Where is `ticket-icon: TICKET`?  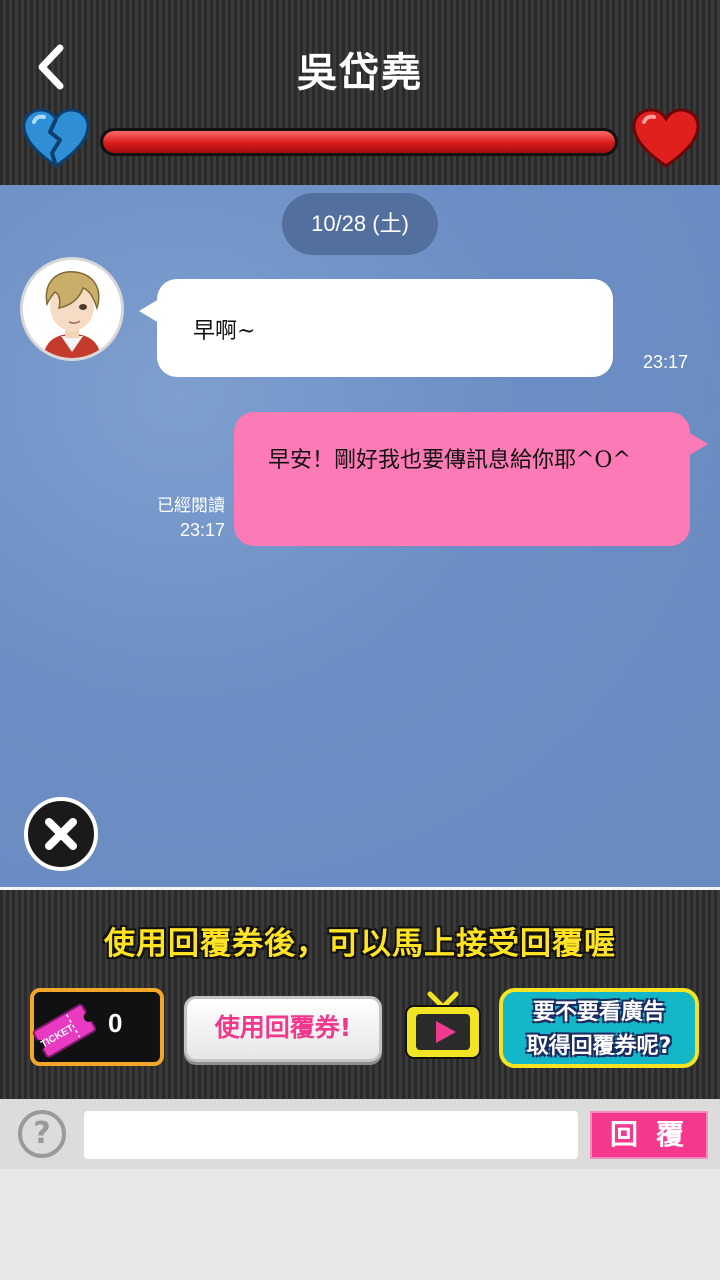
ticket-icon: TICKET is located at coordinates (64, 1030).